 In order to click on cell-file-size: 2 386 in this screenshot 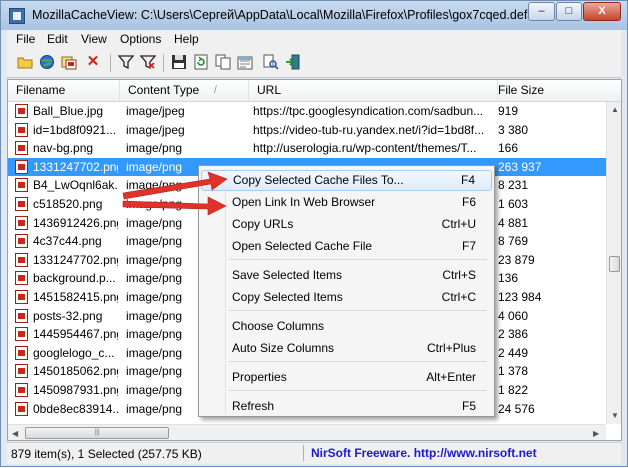, I will do `click(513, 334)`.